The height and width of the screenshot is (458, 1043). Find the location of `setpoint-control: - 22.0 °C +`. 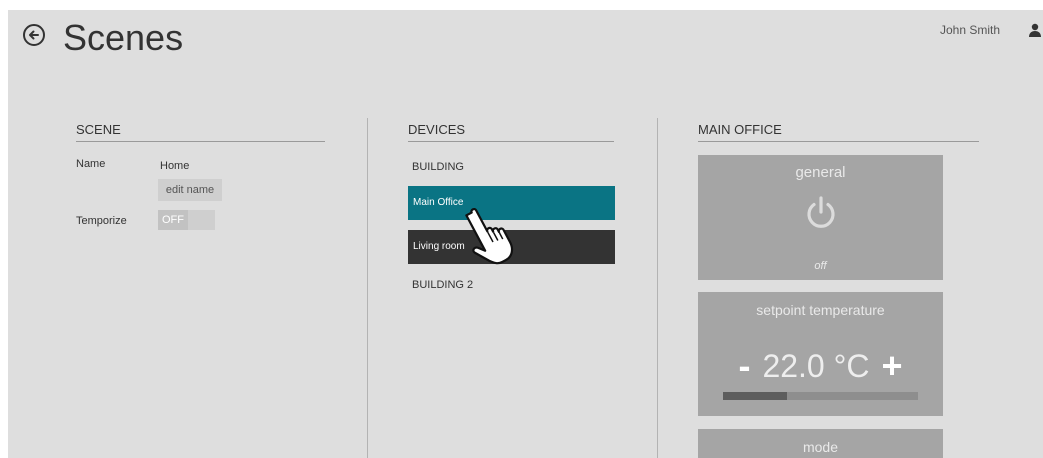

setpoint-control: - 22.0 °C + is located at coordinates (820, 366).